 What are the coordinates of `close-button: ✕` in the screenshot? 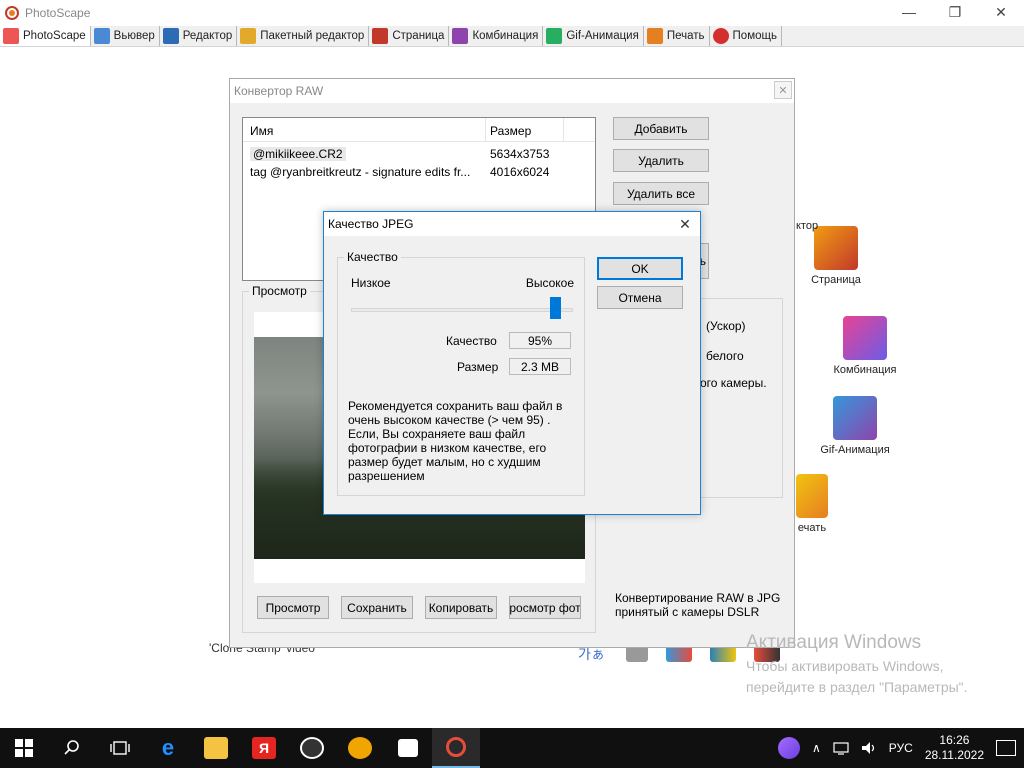 It's located at (1001, 12).